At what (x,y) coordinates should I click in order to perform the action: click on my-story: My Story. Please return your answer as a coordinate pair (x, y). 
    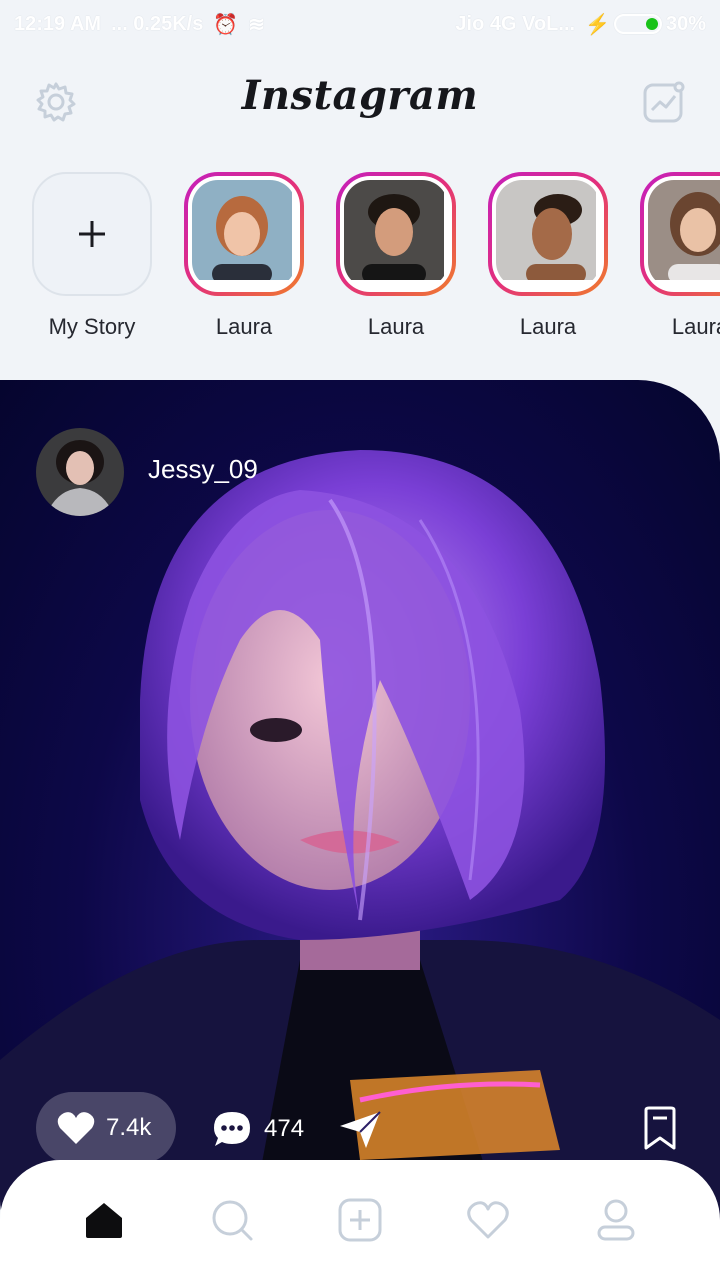
    Looking at the image, I should click on (92, 257).